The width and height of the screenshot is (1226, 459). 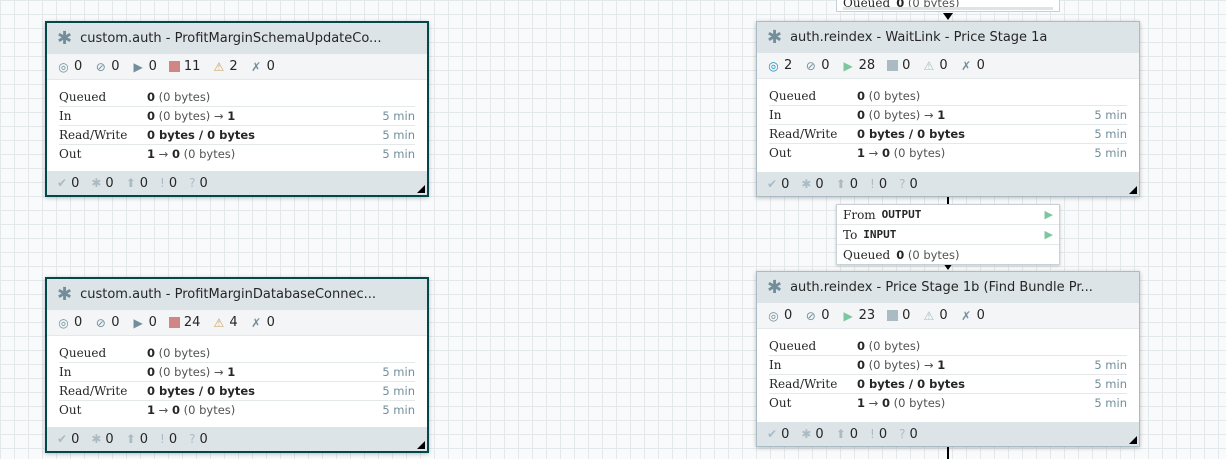 I want to click on invalid-count: 0, so click(x=943, y=315).